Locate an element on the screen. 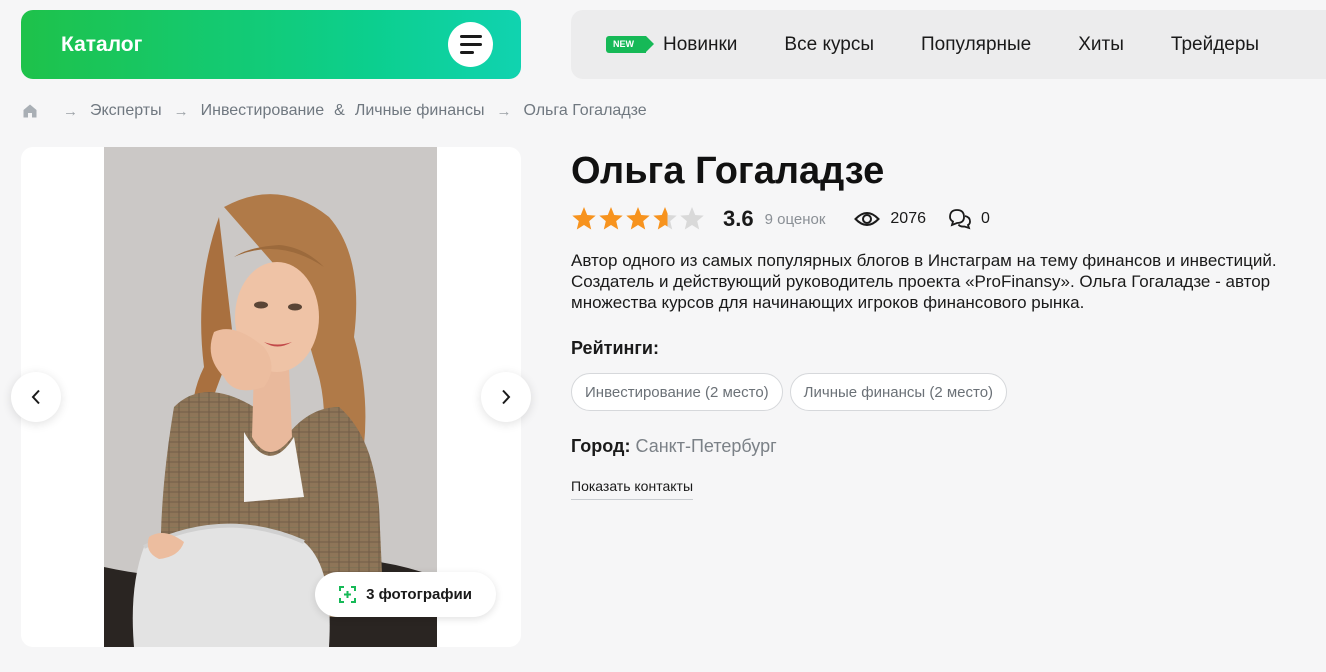 Image resolution: width=1326 pixels, height=672 pixels. prev-photo-button is located at coordinates (36, 397).